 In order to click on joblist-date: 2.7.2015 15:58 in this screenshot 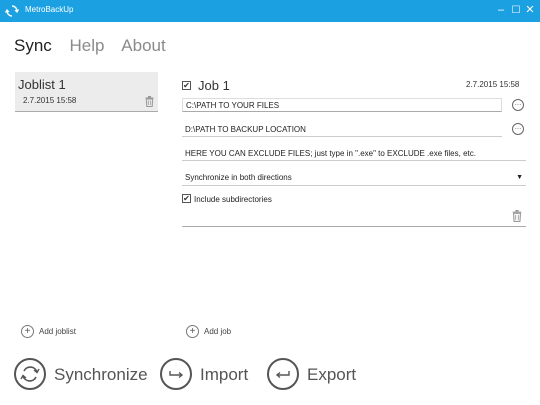, I will do `click(50, 100)`.